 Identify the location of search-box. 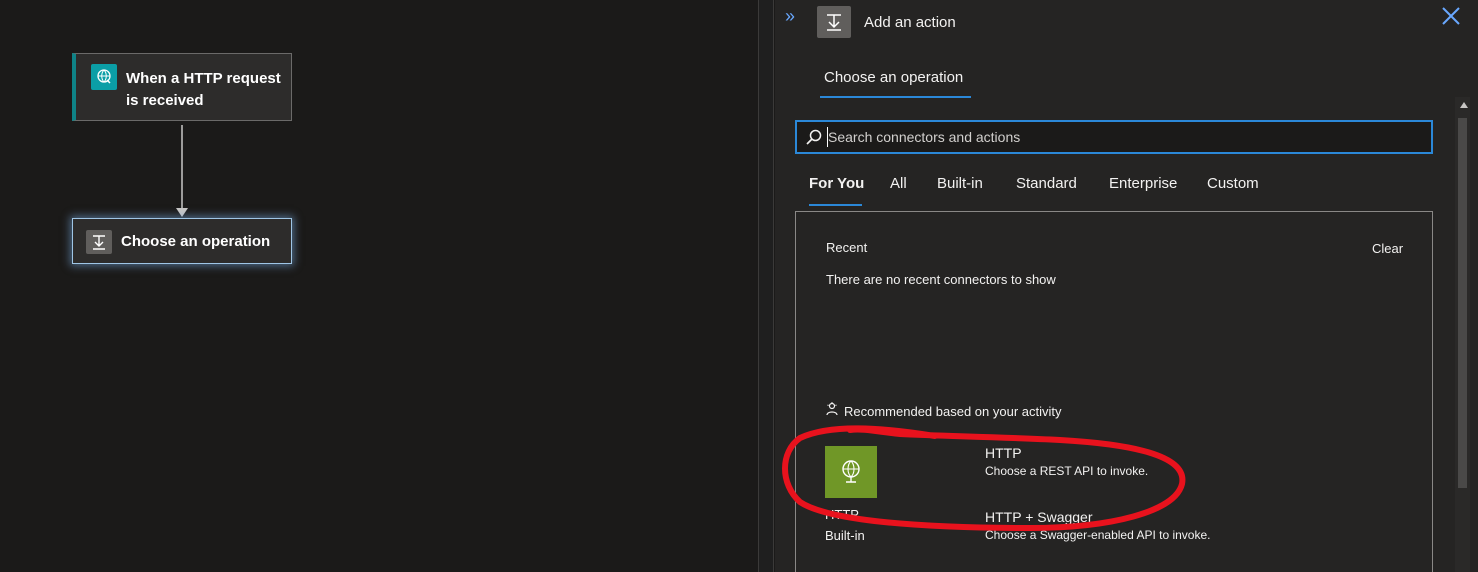
(1114, 137).